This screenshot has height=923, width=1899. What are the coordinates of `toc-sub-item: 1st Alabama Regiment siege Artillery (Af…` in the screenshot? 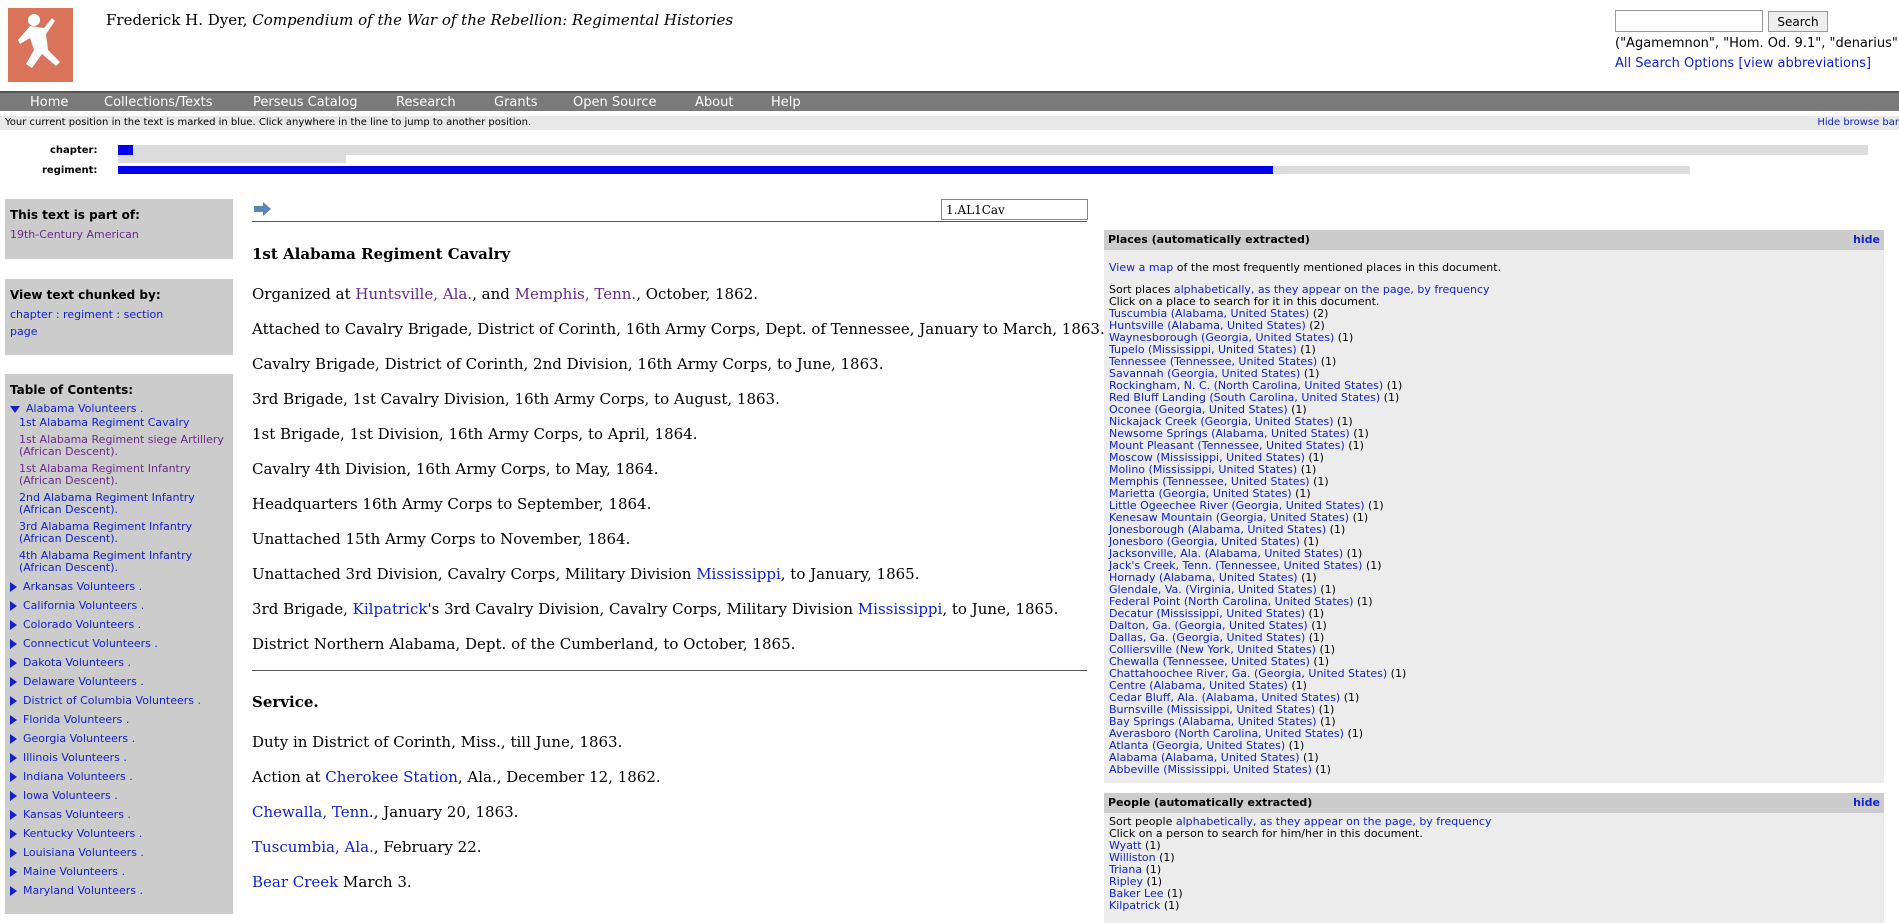 It's located at (121, 445).